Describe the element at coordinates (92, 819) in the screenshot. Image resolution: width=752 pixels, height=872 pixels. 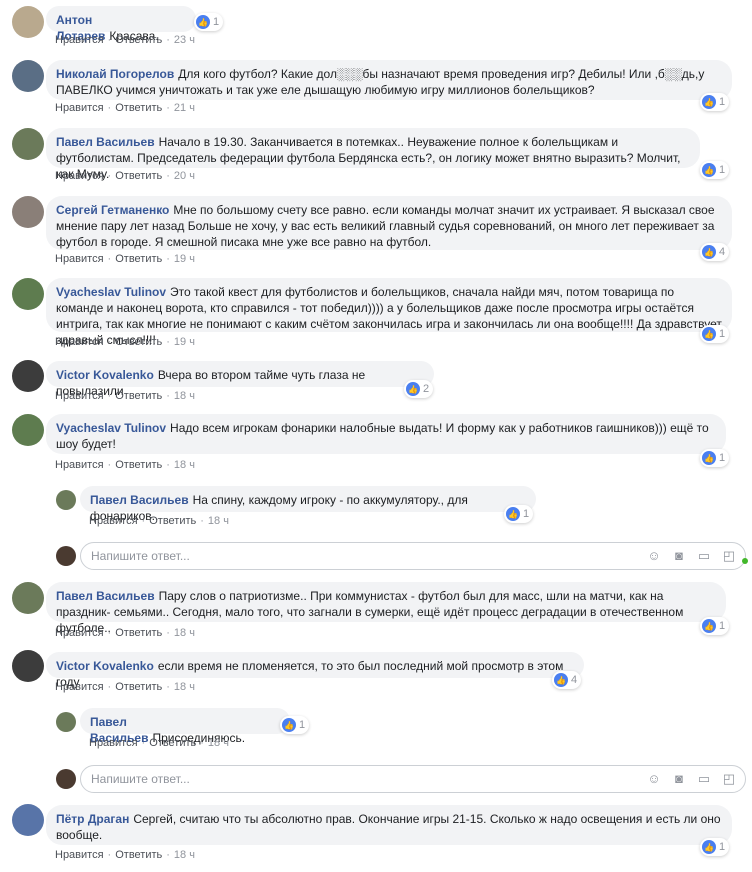
I see `comment-author: Пётр Драган` at that location.